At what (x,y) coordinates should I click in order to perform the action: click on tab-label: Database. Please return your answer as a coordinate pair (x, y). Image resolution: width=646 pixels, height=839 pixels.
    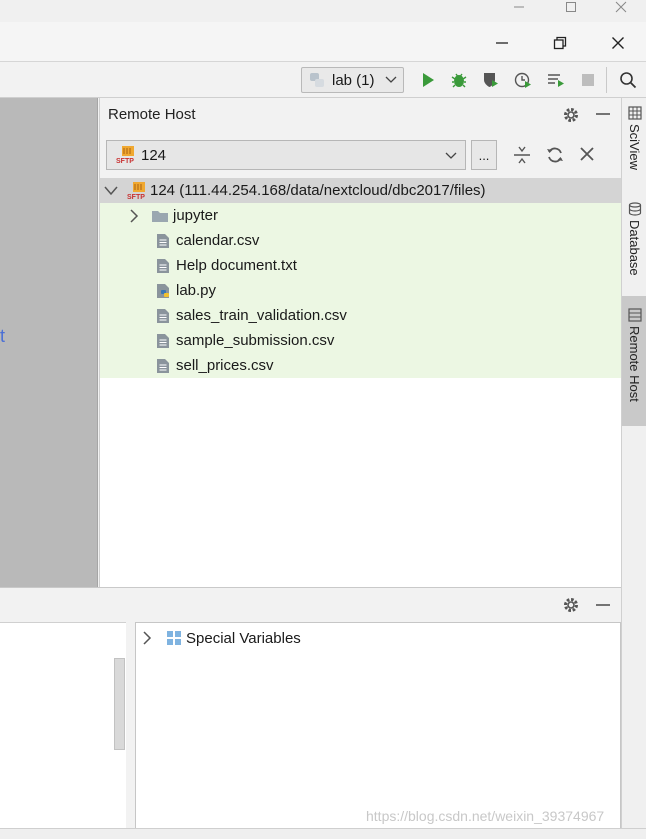
    Looking at the image, I should click on (634, 248).